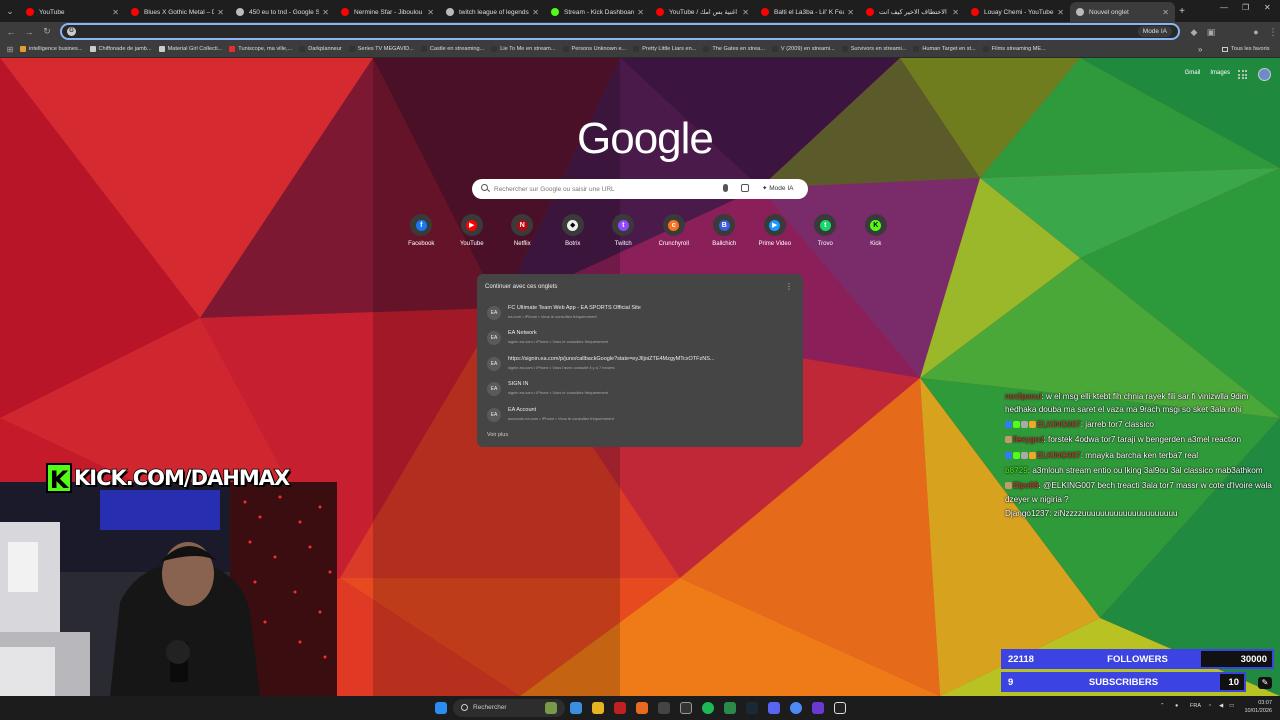  Describe the element at coordinates (320, 49) in the screenshot. I see `bookmark-item: Darkplanneur` at that location.